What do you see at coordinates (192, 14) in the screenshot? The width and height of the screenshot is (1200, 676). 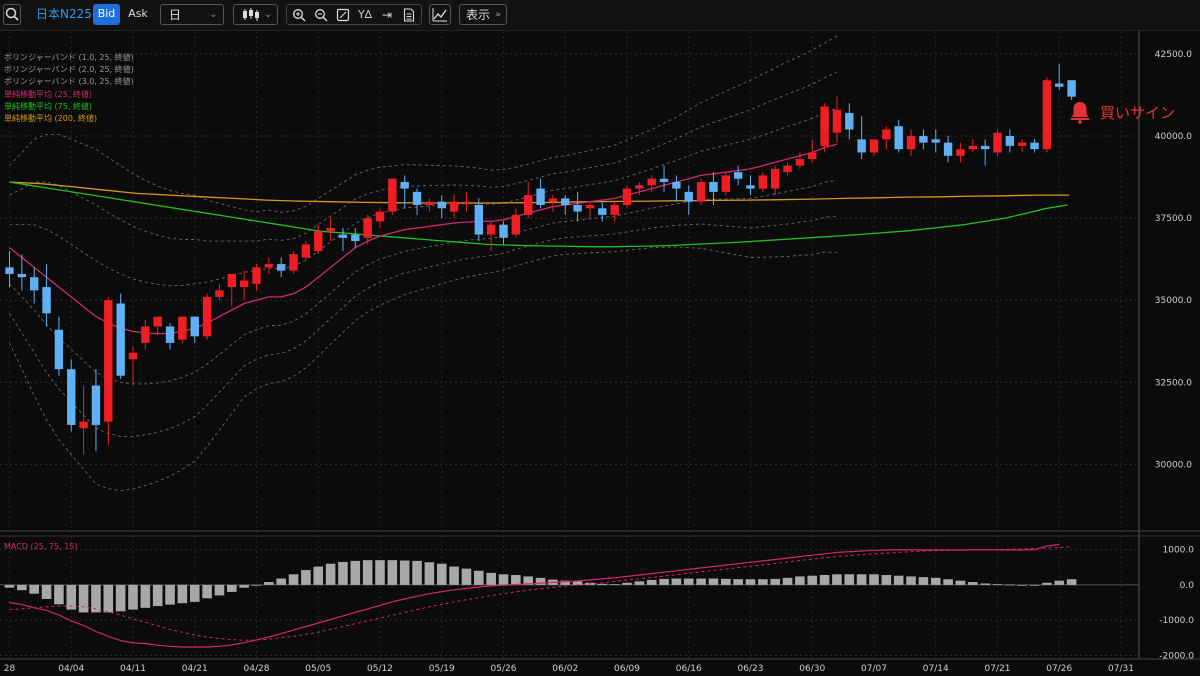 I see `timeframe-select: 日 ⌄` at bounding box center [192, 14].